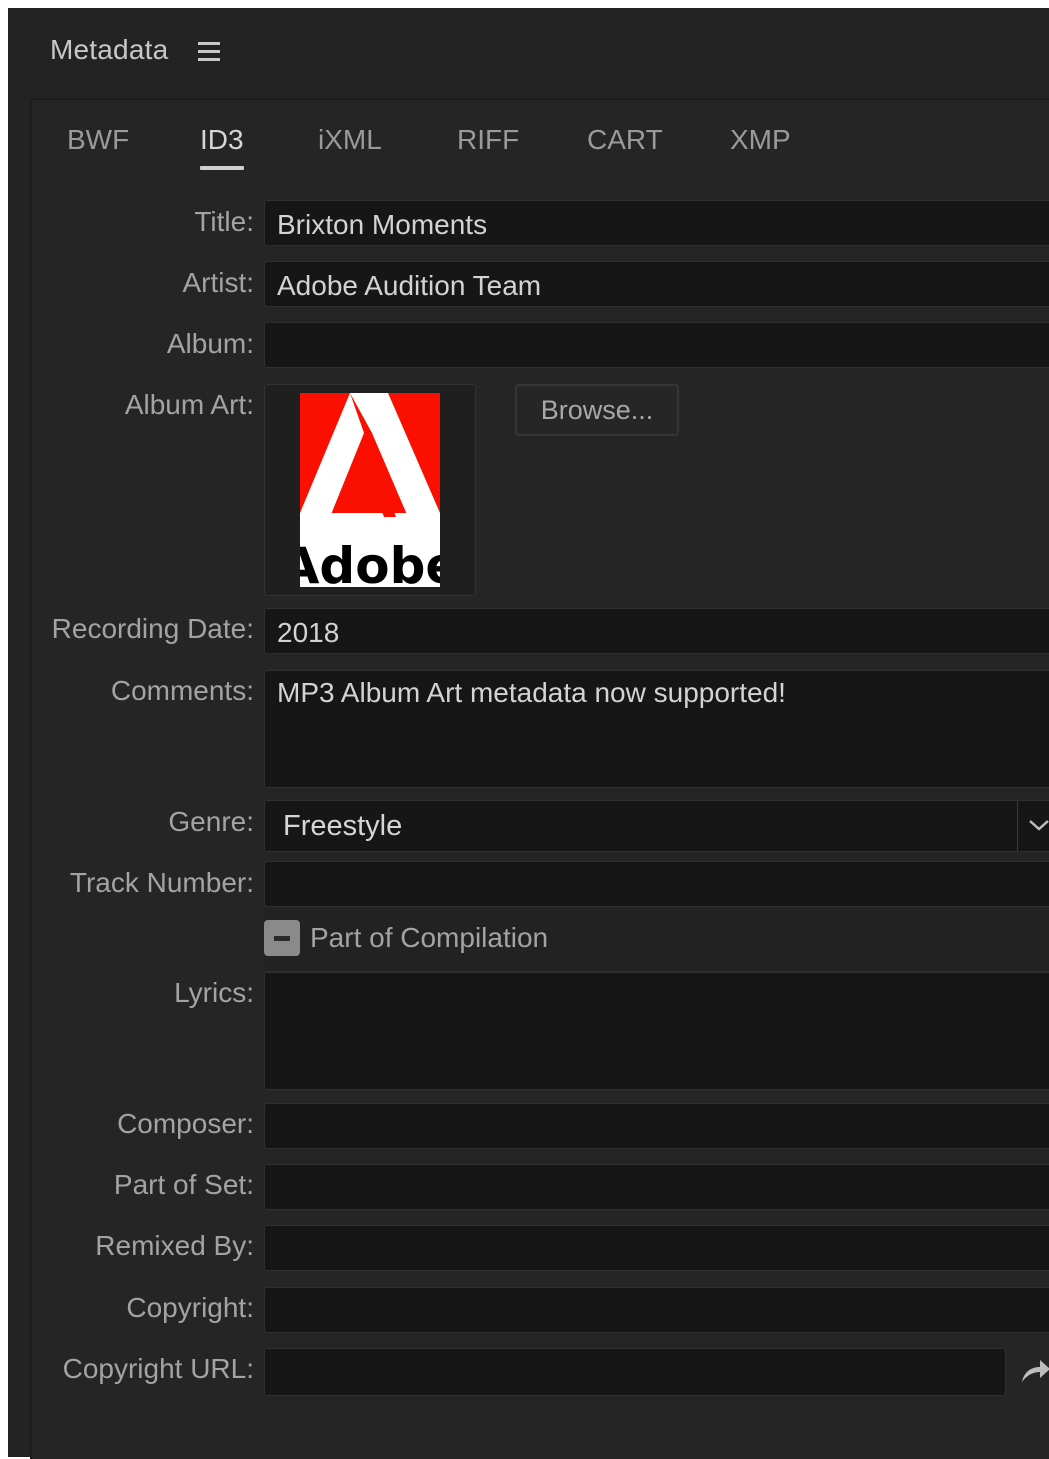  I want to click on genre-label: Genre:, so click(211, 821).